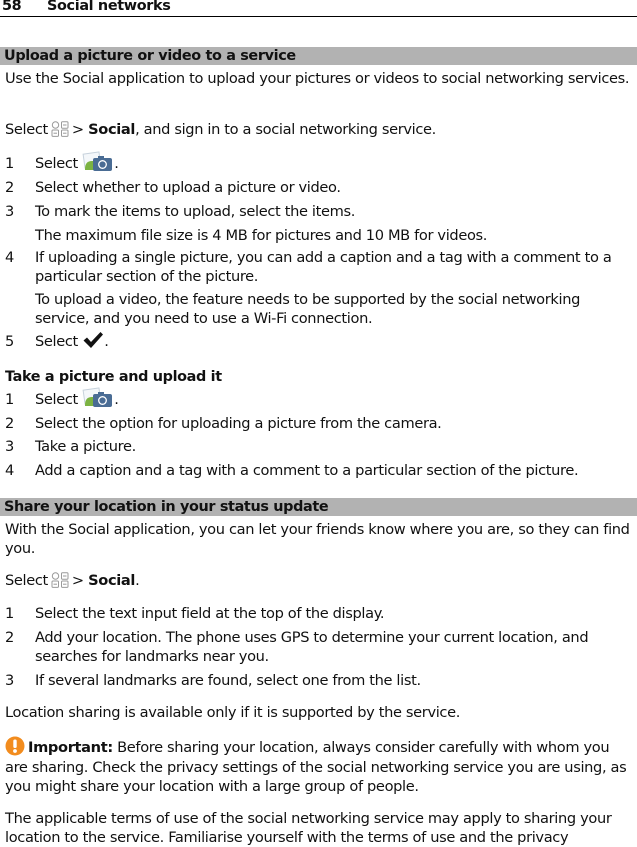 The height and width of the screenshot is (847, 637). Describe the element at coordinates (318, 8) in the screenshot. I see `running-head: 58 Social networks` at that location.